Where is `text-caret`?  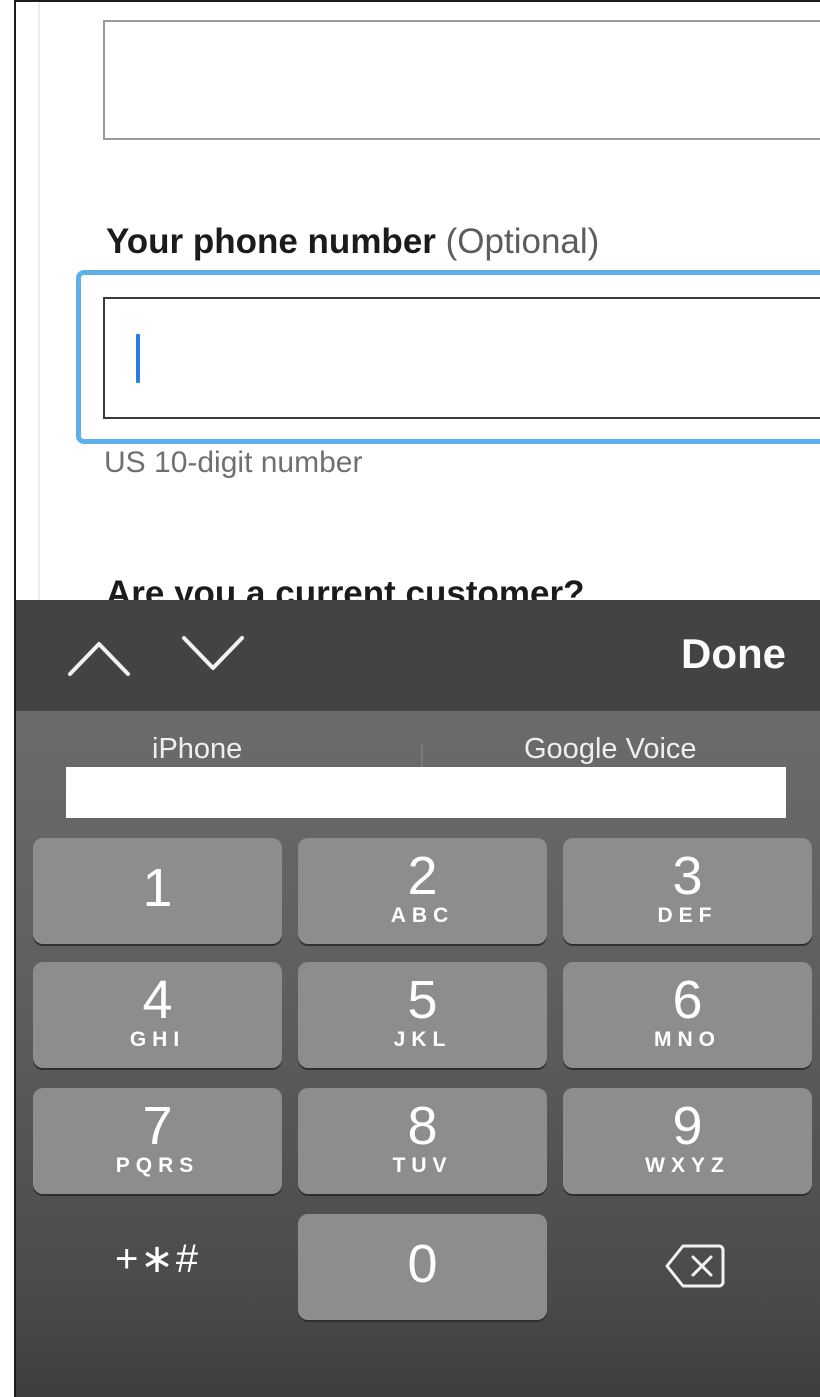 text-caret is located at coordinates (138, 358).